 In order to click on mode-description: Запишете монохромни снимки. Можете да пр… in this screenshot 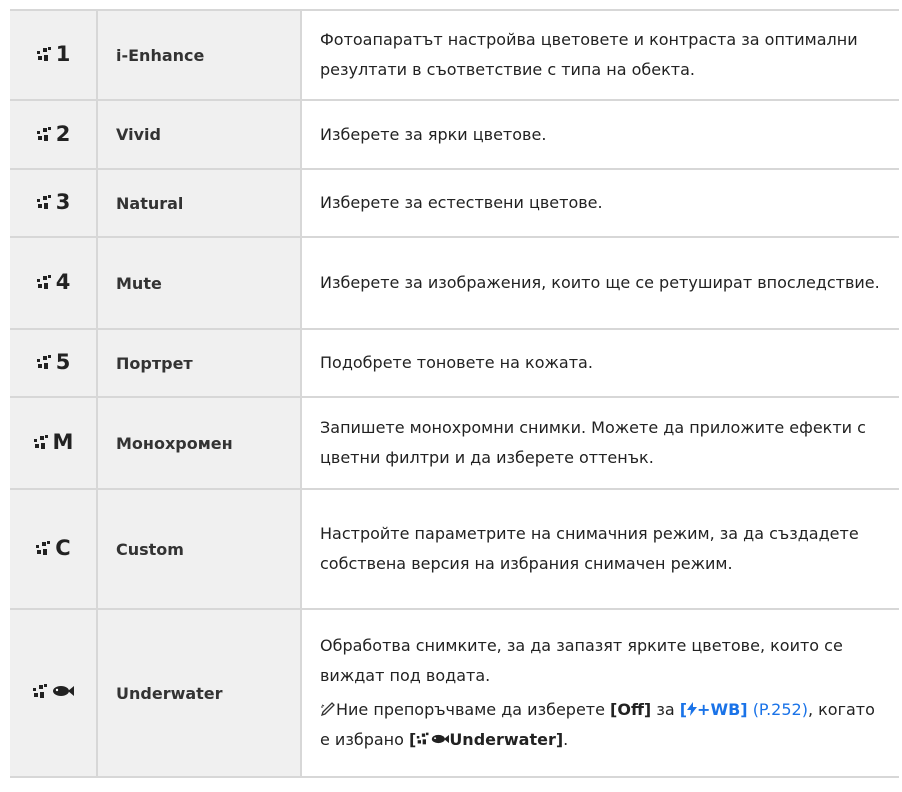, I will do `click(599, 442)`.